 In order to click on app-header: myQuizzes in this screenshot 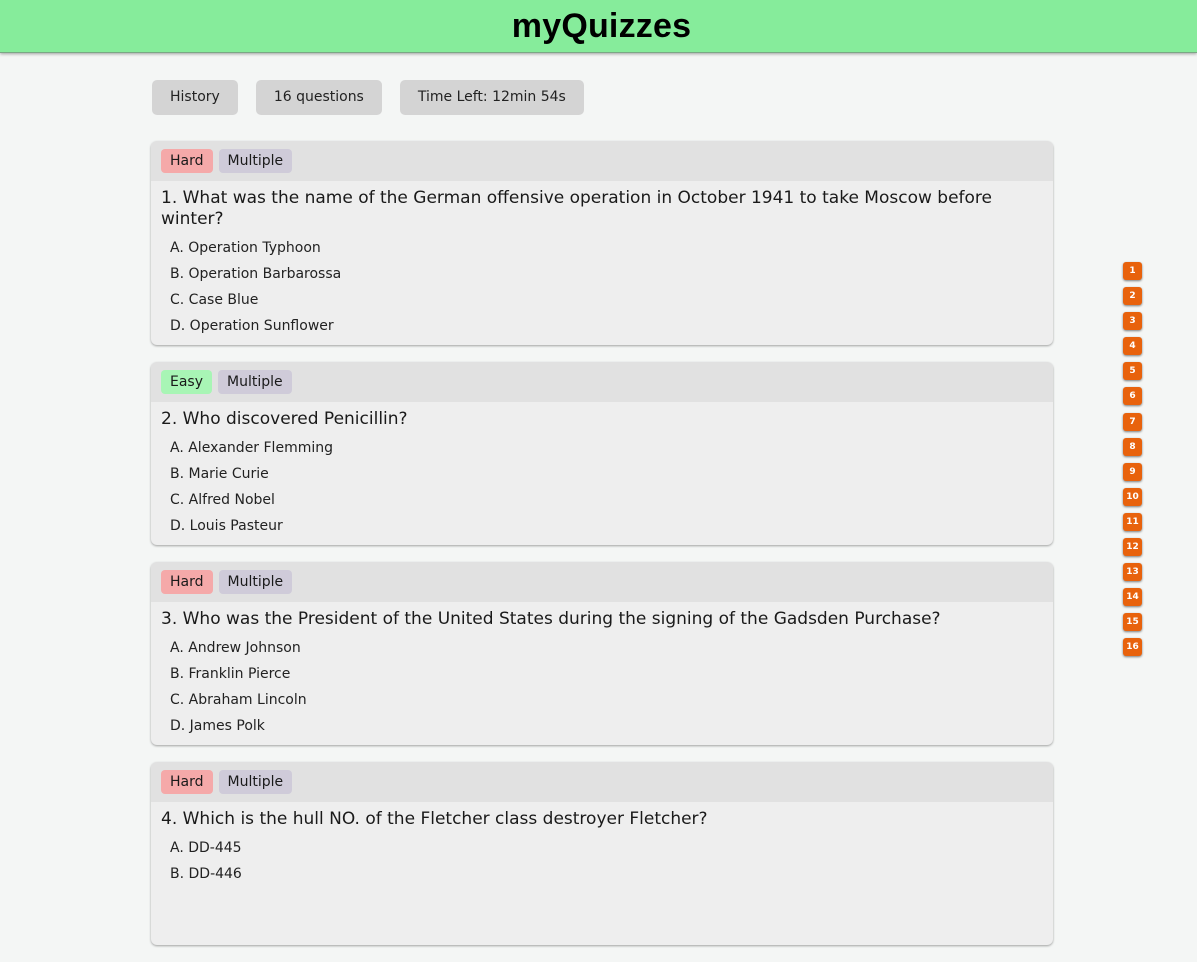, I will do `click(598, 26)`.